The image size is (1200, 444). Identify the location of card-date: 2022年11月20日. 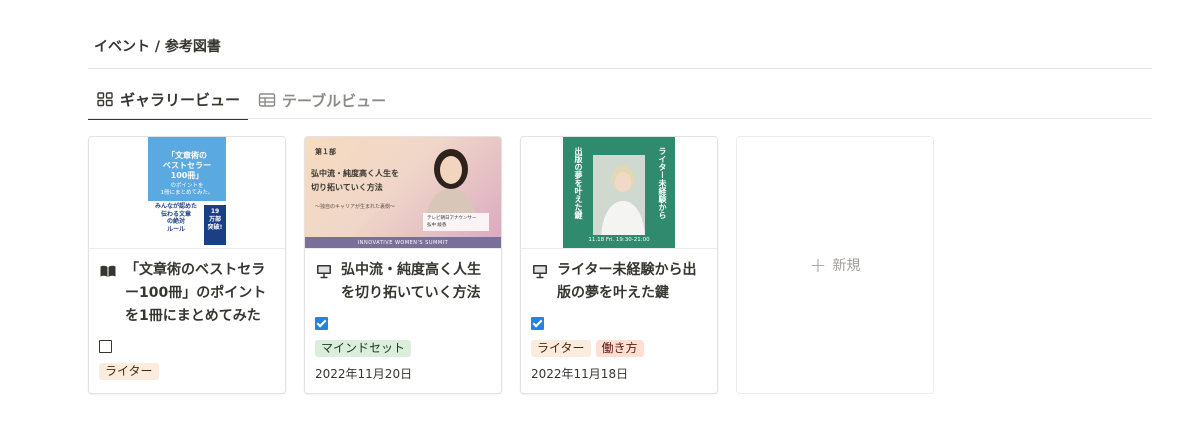
(364, 374).